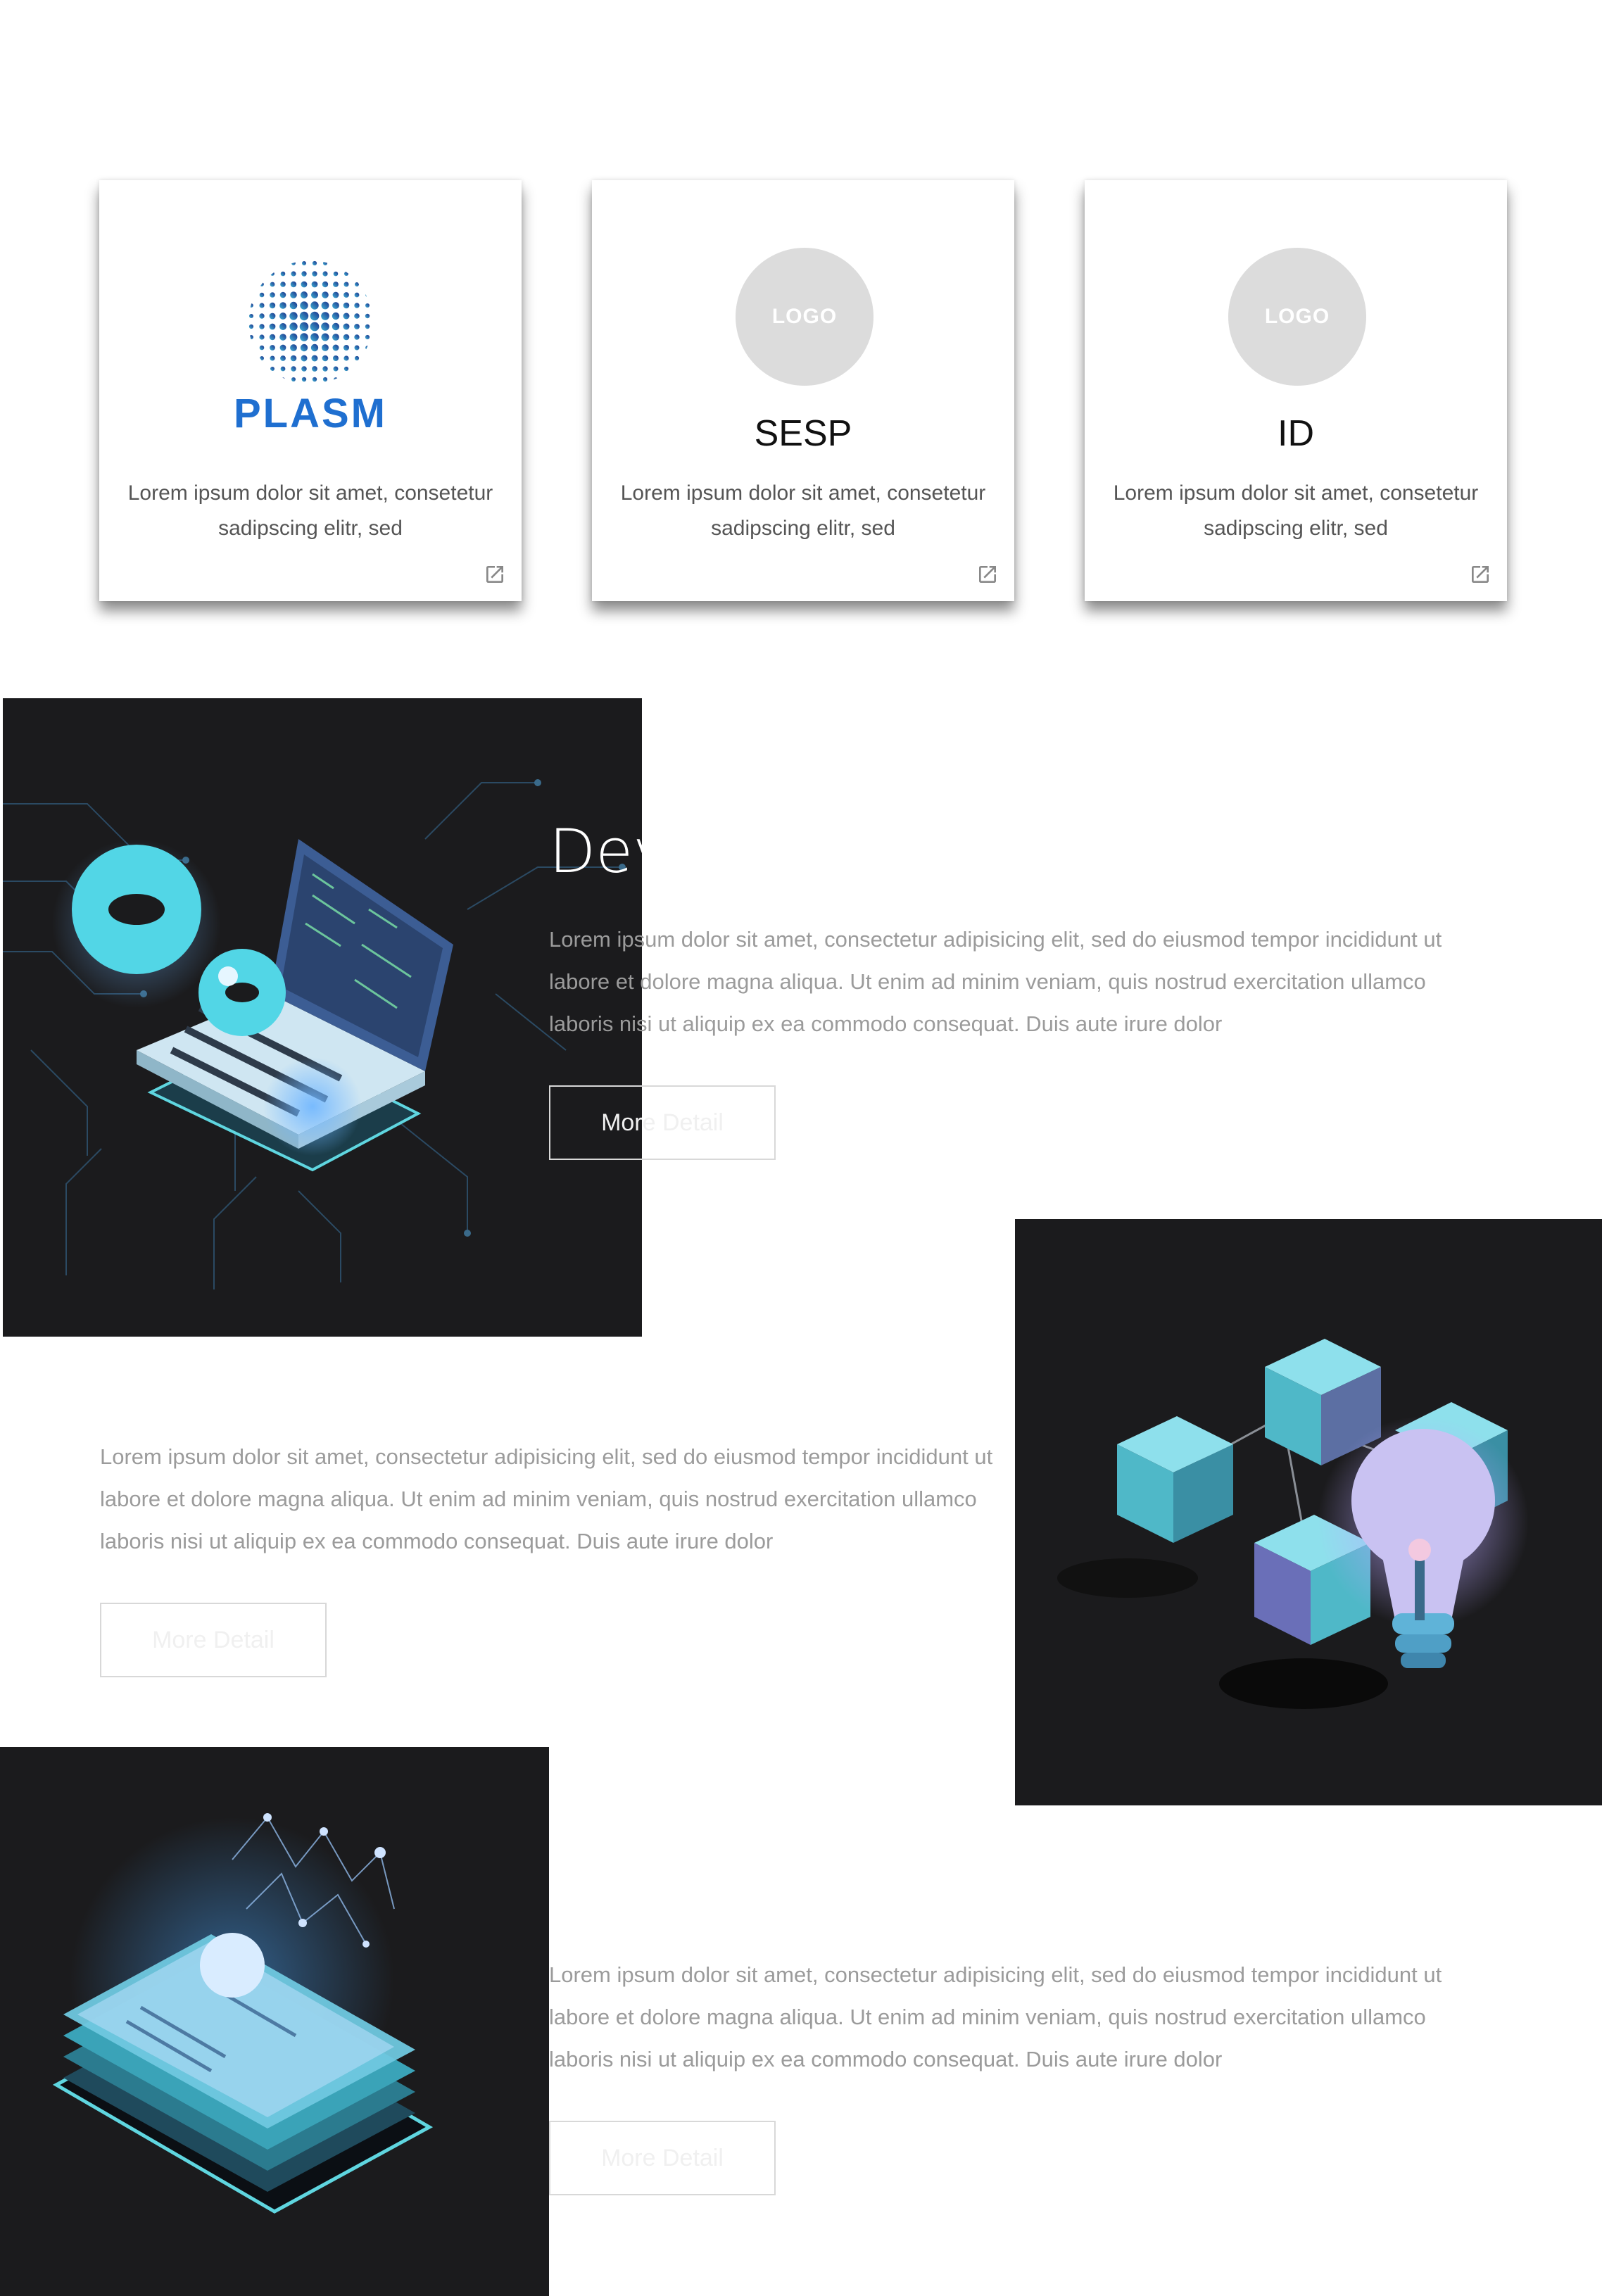 Image resolution: width=1602 pixels, height=2296 pixels. Describe the element at coordinates (1296, 433) in the screenshot. I see `card-title: ID` at that location.